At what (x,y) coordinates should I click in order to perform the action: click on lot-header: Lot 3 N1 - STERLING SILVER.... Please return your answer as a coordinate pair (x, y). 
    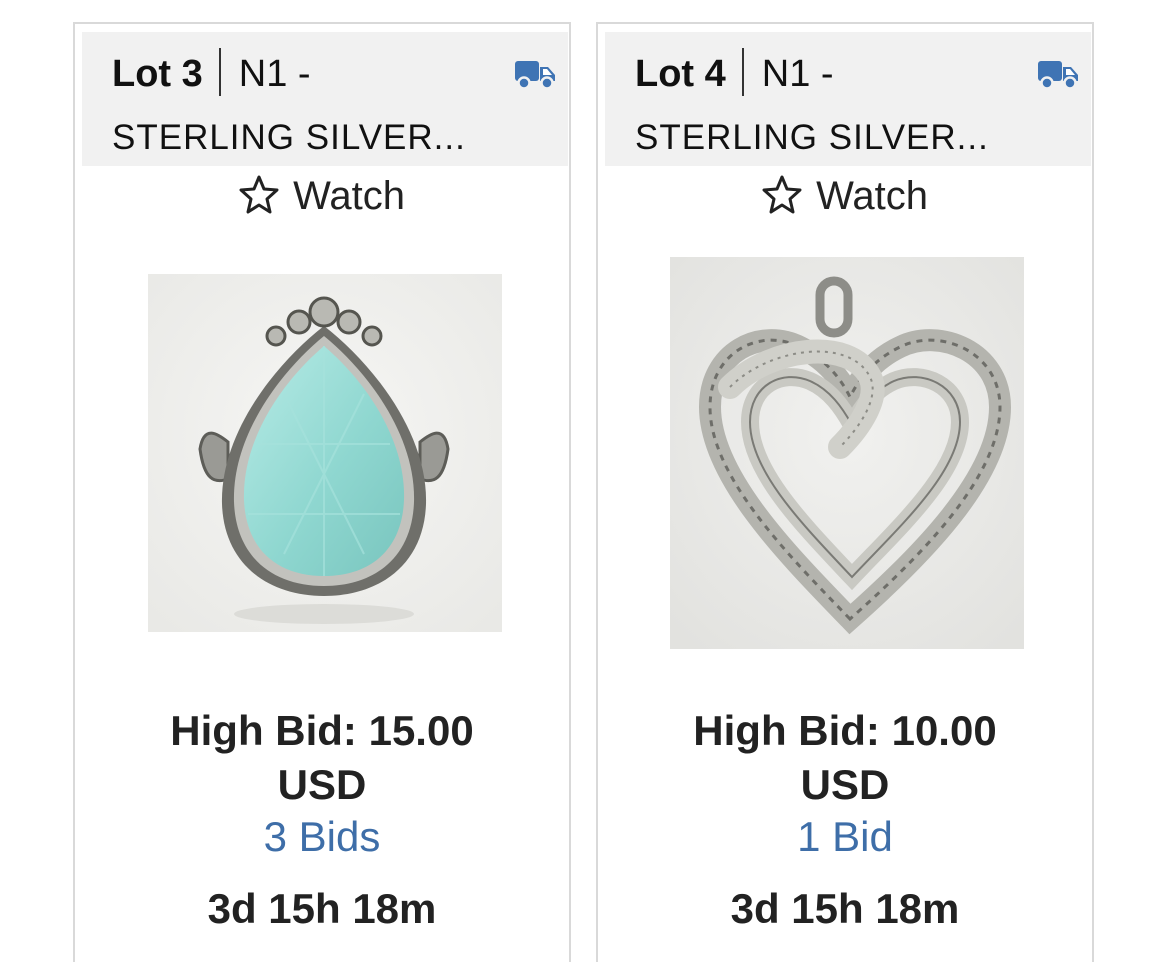
    Looking at the image, I should click on (325, 99).